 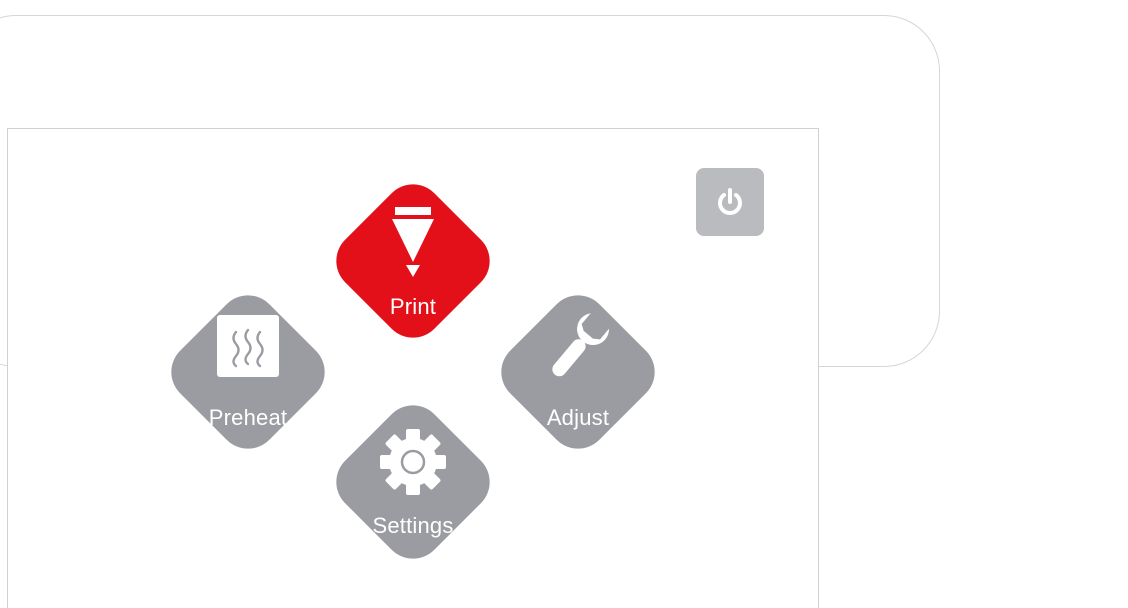 I want to click on adjust-button: Adjust, so click(x=578, y=372).